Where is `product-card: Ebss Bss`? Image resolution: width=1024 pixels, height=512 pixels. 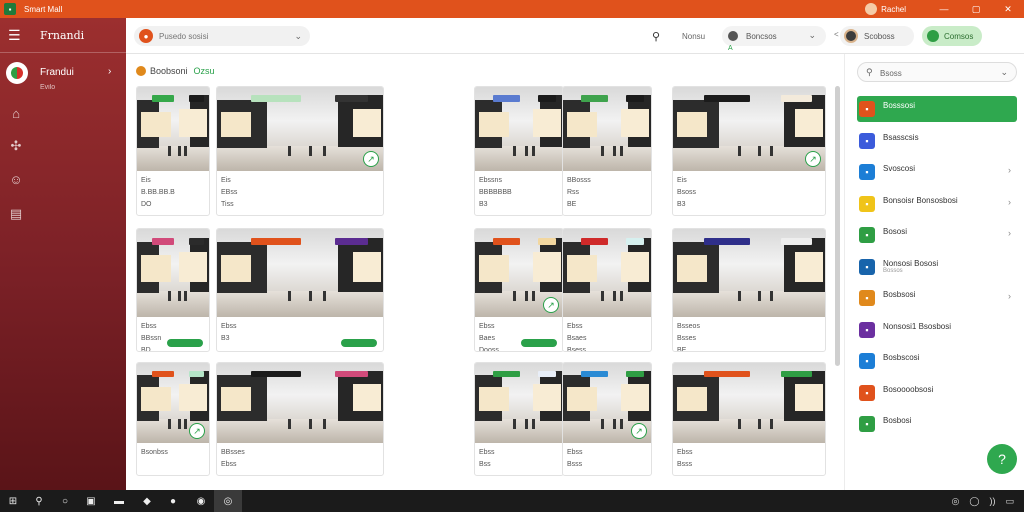 product-card: Ebss Bss is located at coordinates (519, 419).